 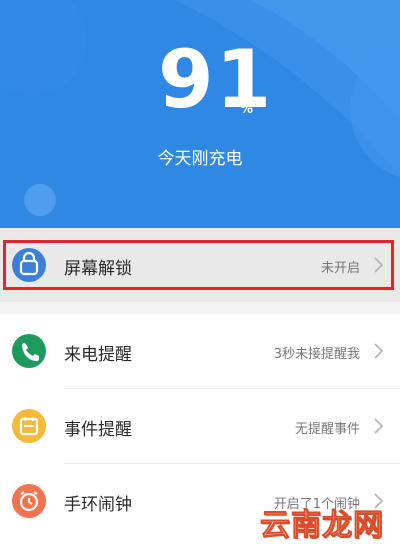 What do you see at coordinates (200, 351) in the screenshot?
I see `list-item-incoming-call-alert: 来电提醒 3秒未接提醒我` at bounding box center [200, 351].